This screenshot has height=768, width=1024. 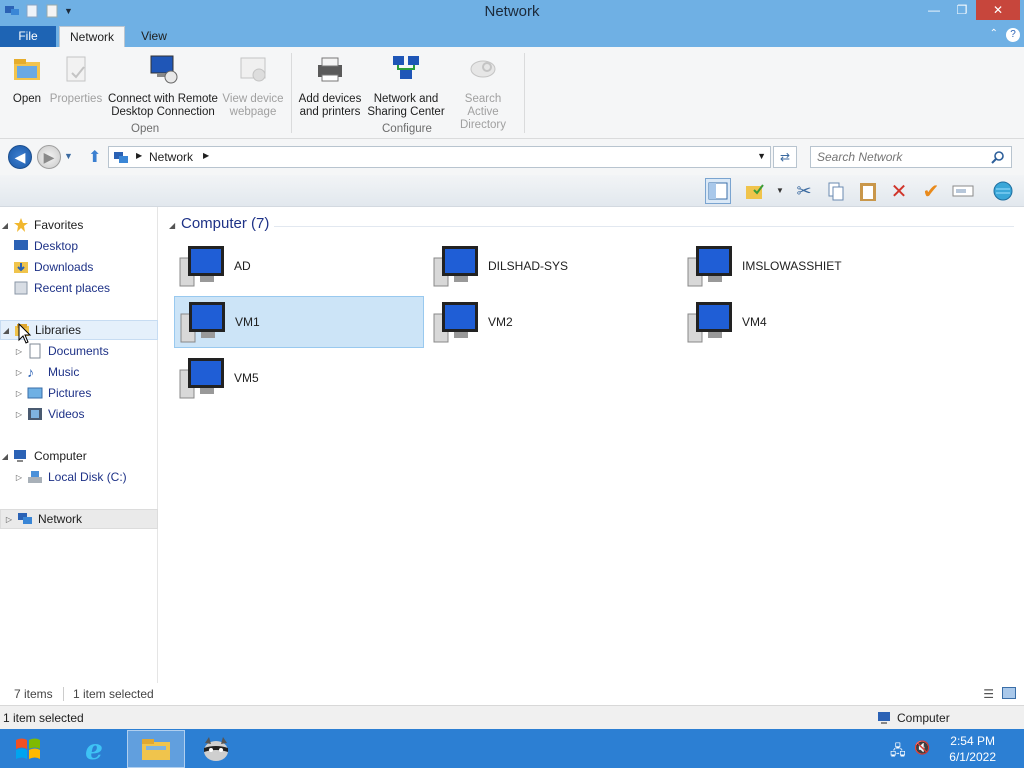 I want to click on recent-locations-dropdown-icon: ▼, so click(x=68, y=156).